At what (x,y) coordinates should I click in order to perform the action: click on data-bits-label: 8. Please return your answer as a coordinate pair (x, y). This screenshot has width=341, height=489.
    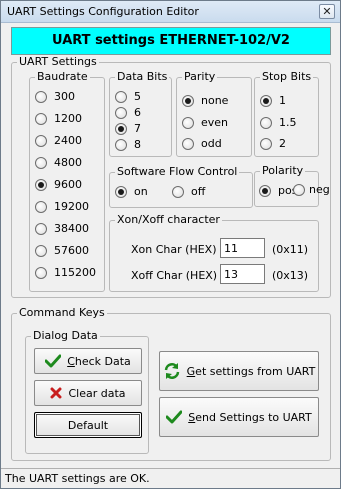
    Looking at the image, I should click on (137, 144).